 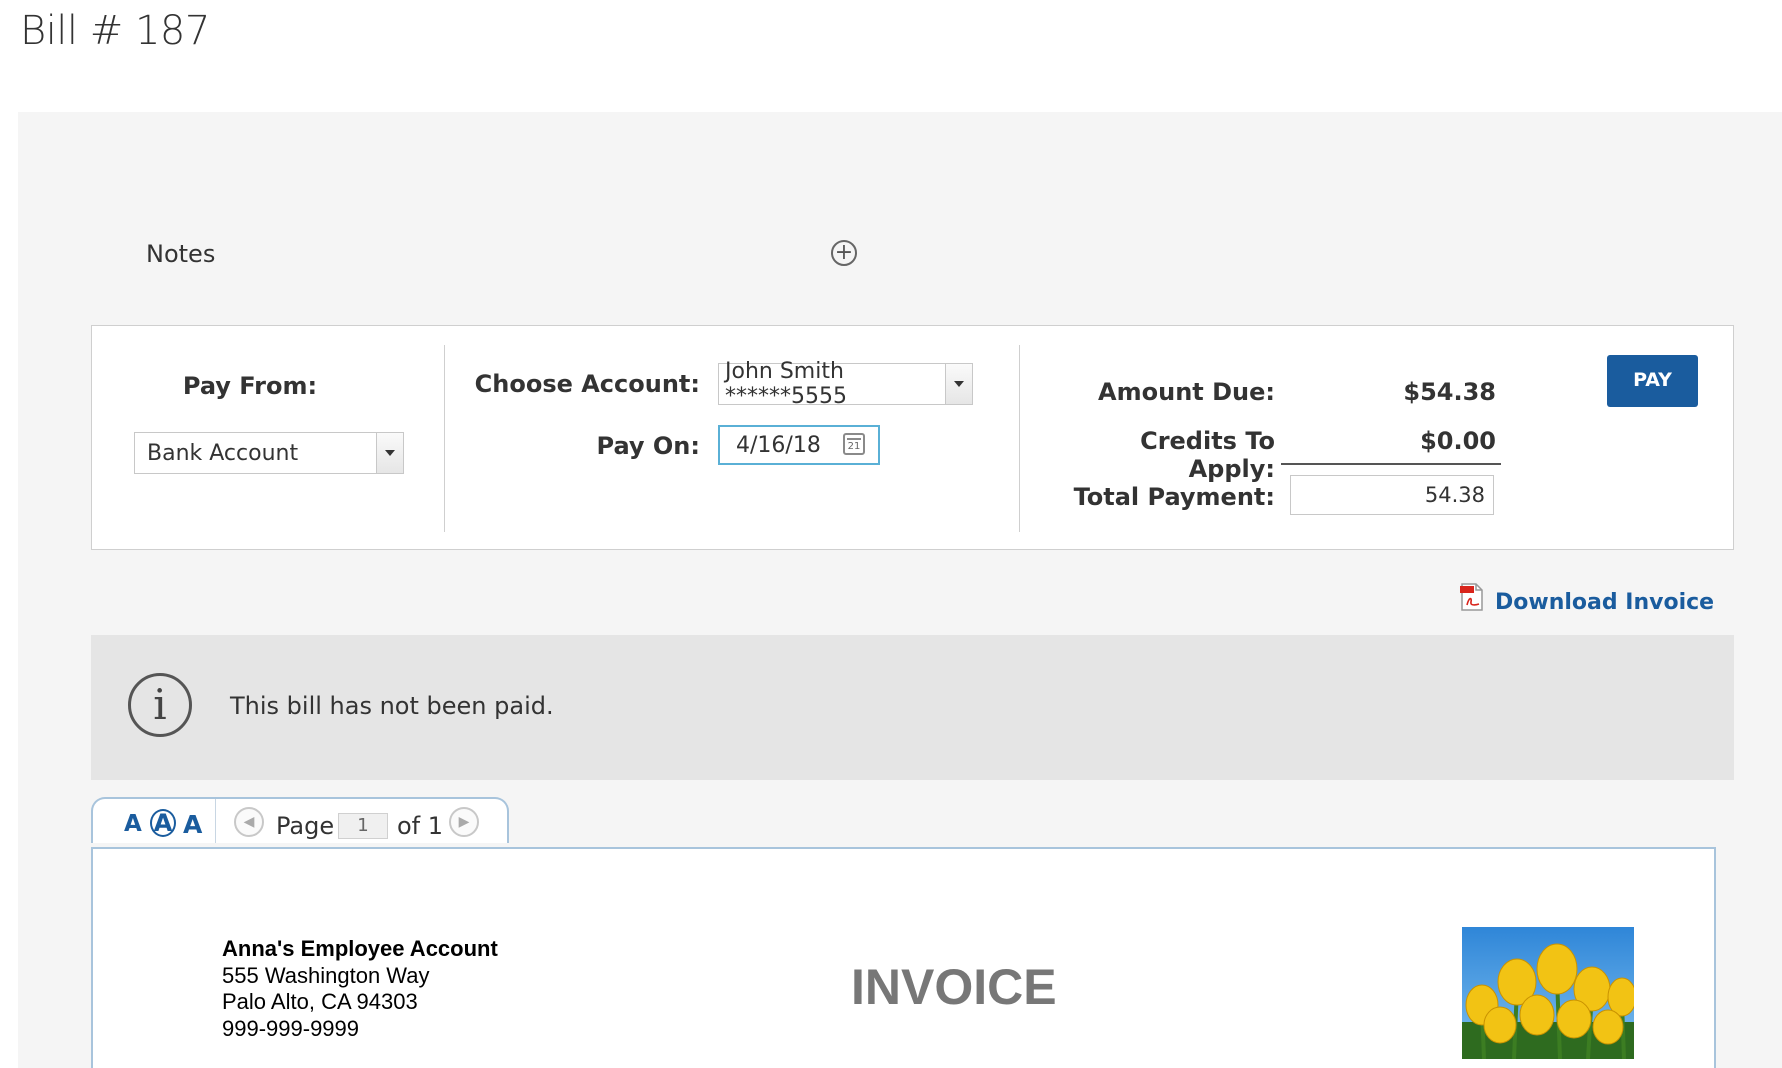 What do you see at coordinates (326, 975) in the screenshot?
I see `address-line-1: 555 Washington Way` at bounding box center [326, 975].